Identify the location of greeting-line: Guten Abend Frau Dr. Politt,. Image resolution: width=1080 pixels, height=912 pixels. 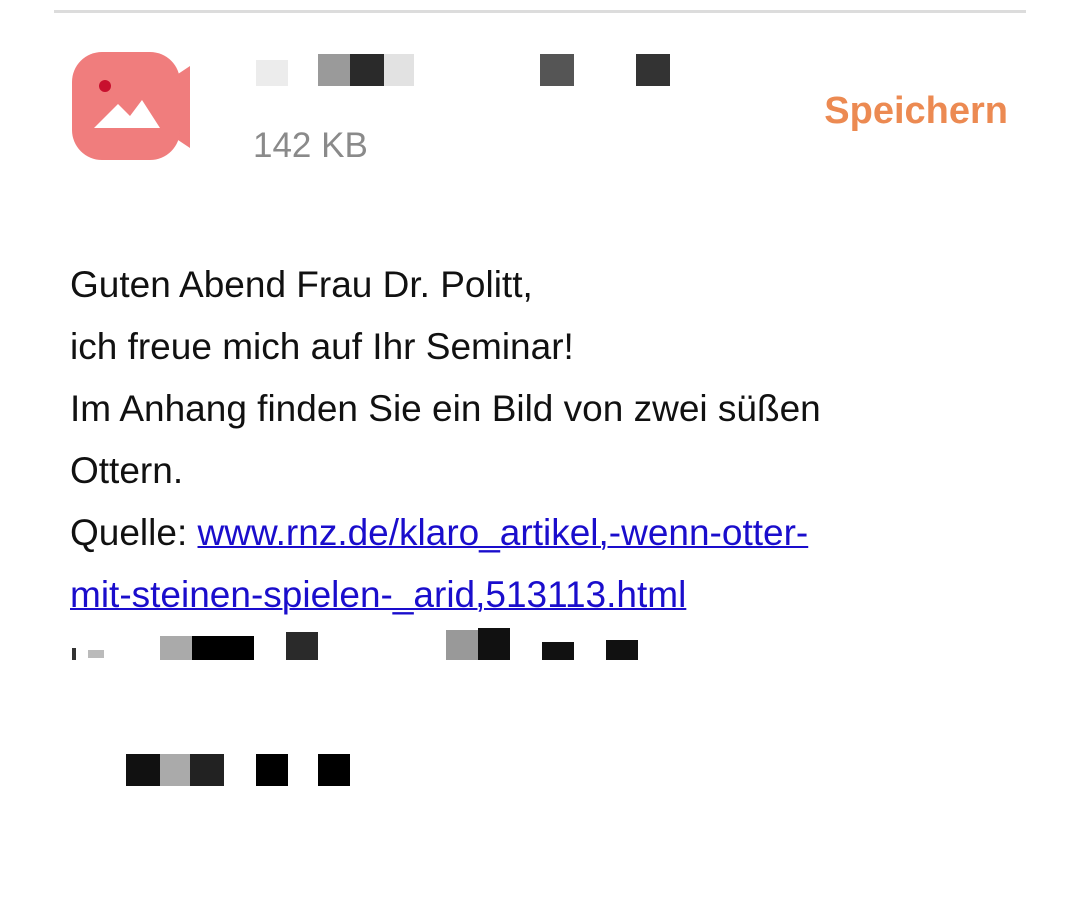
(301, 284).